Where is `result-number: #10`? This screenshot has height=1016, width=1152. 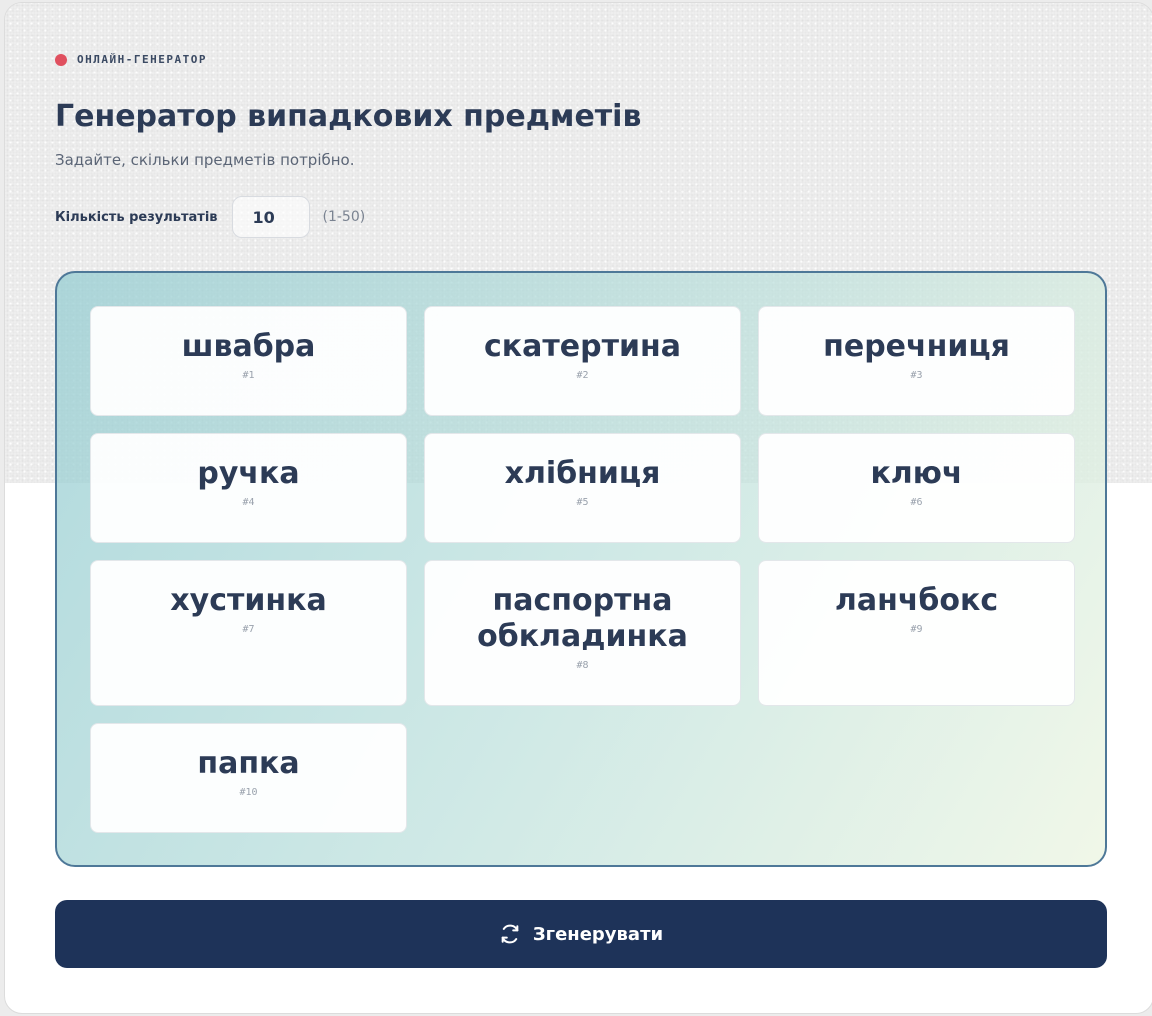
result-number: #10 is located at coordinates (248, 792).